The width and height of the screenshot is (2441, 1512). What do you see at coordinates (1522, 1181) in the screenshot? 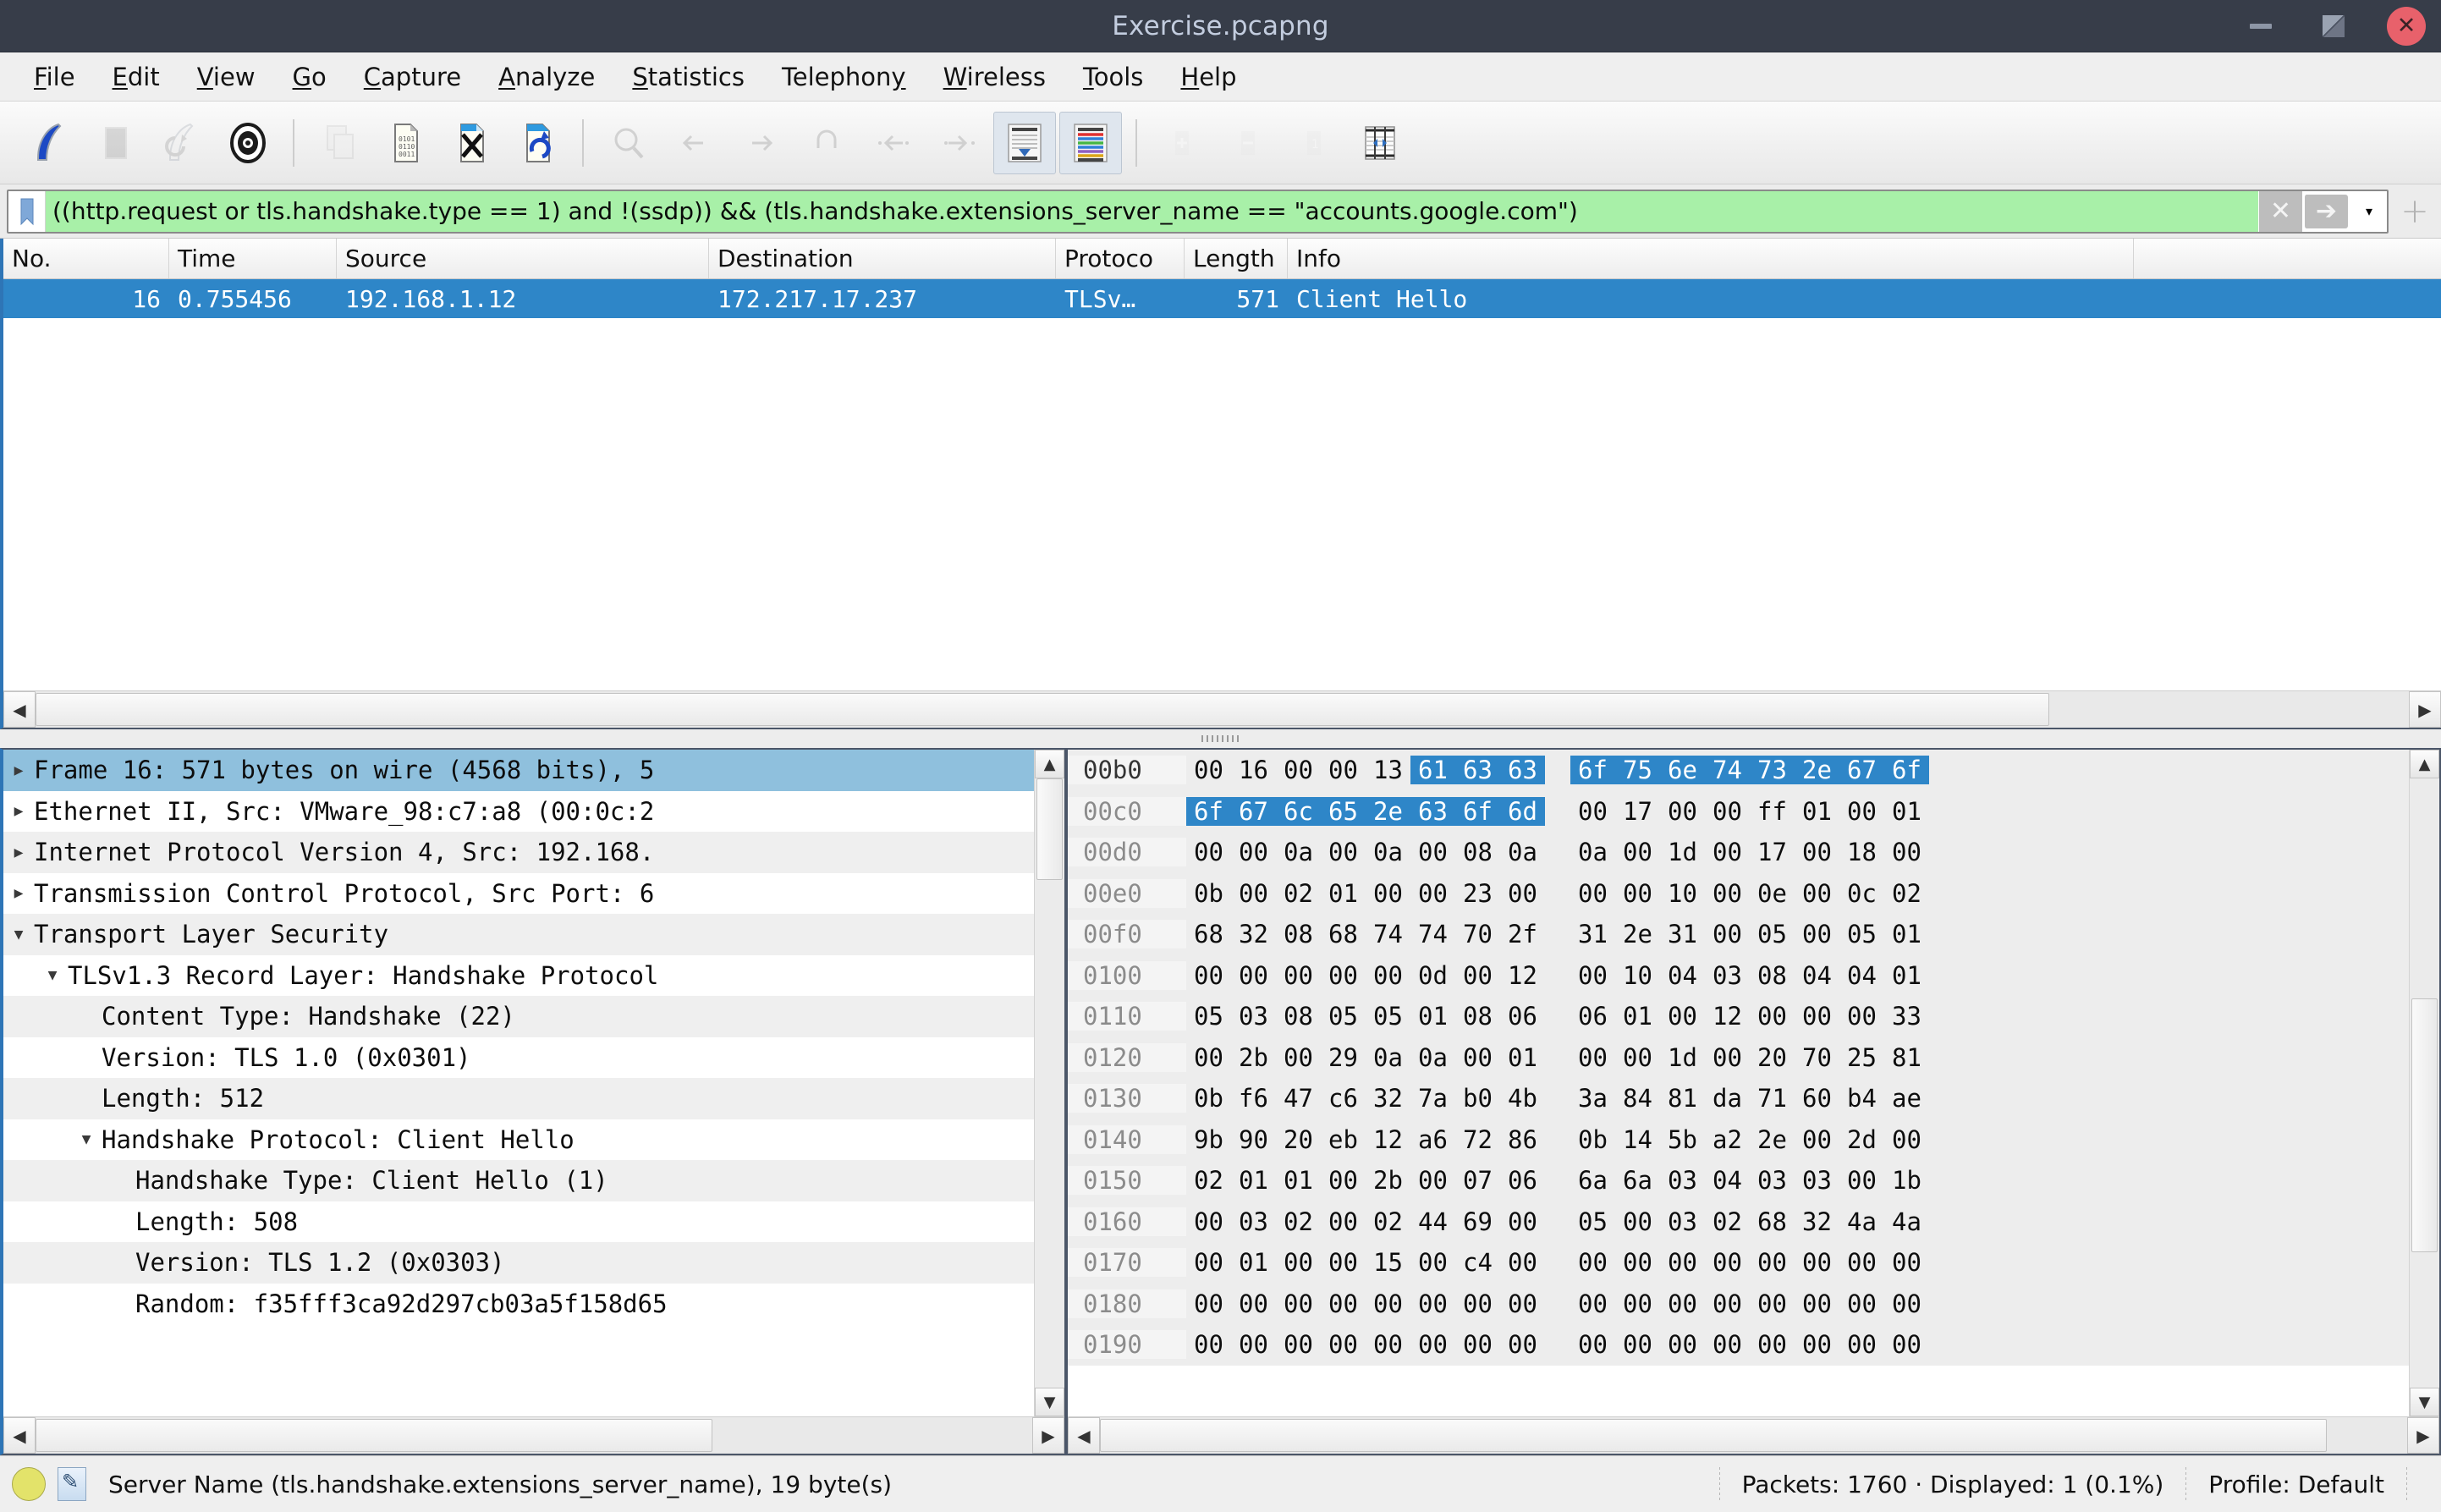
I see `hex-byte: 06` at bounding box center [1522, 1181].